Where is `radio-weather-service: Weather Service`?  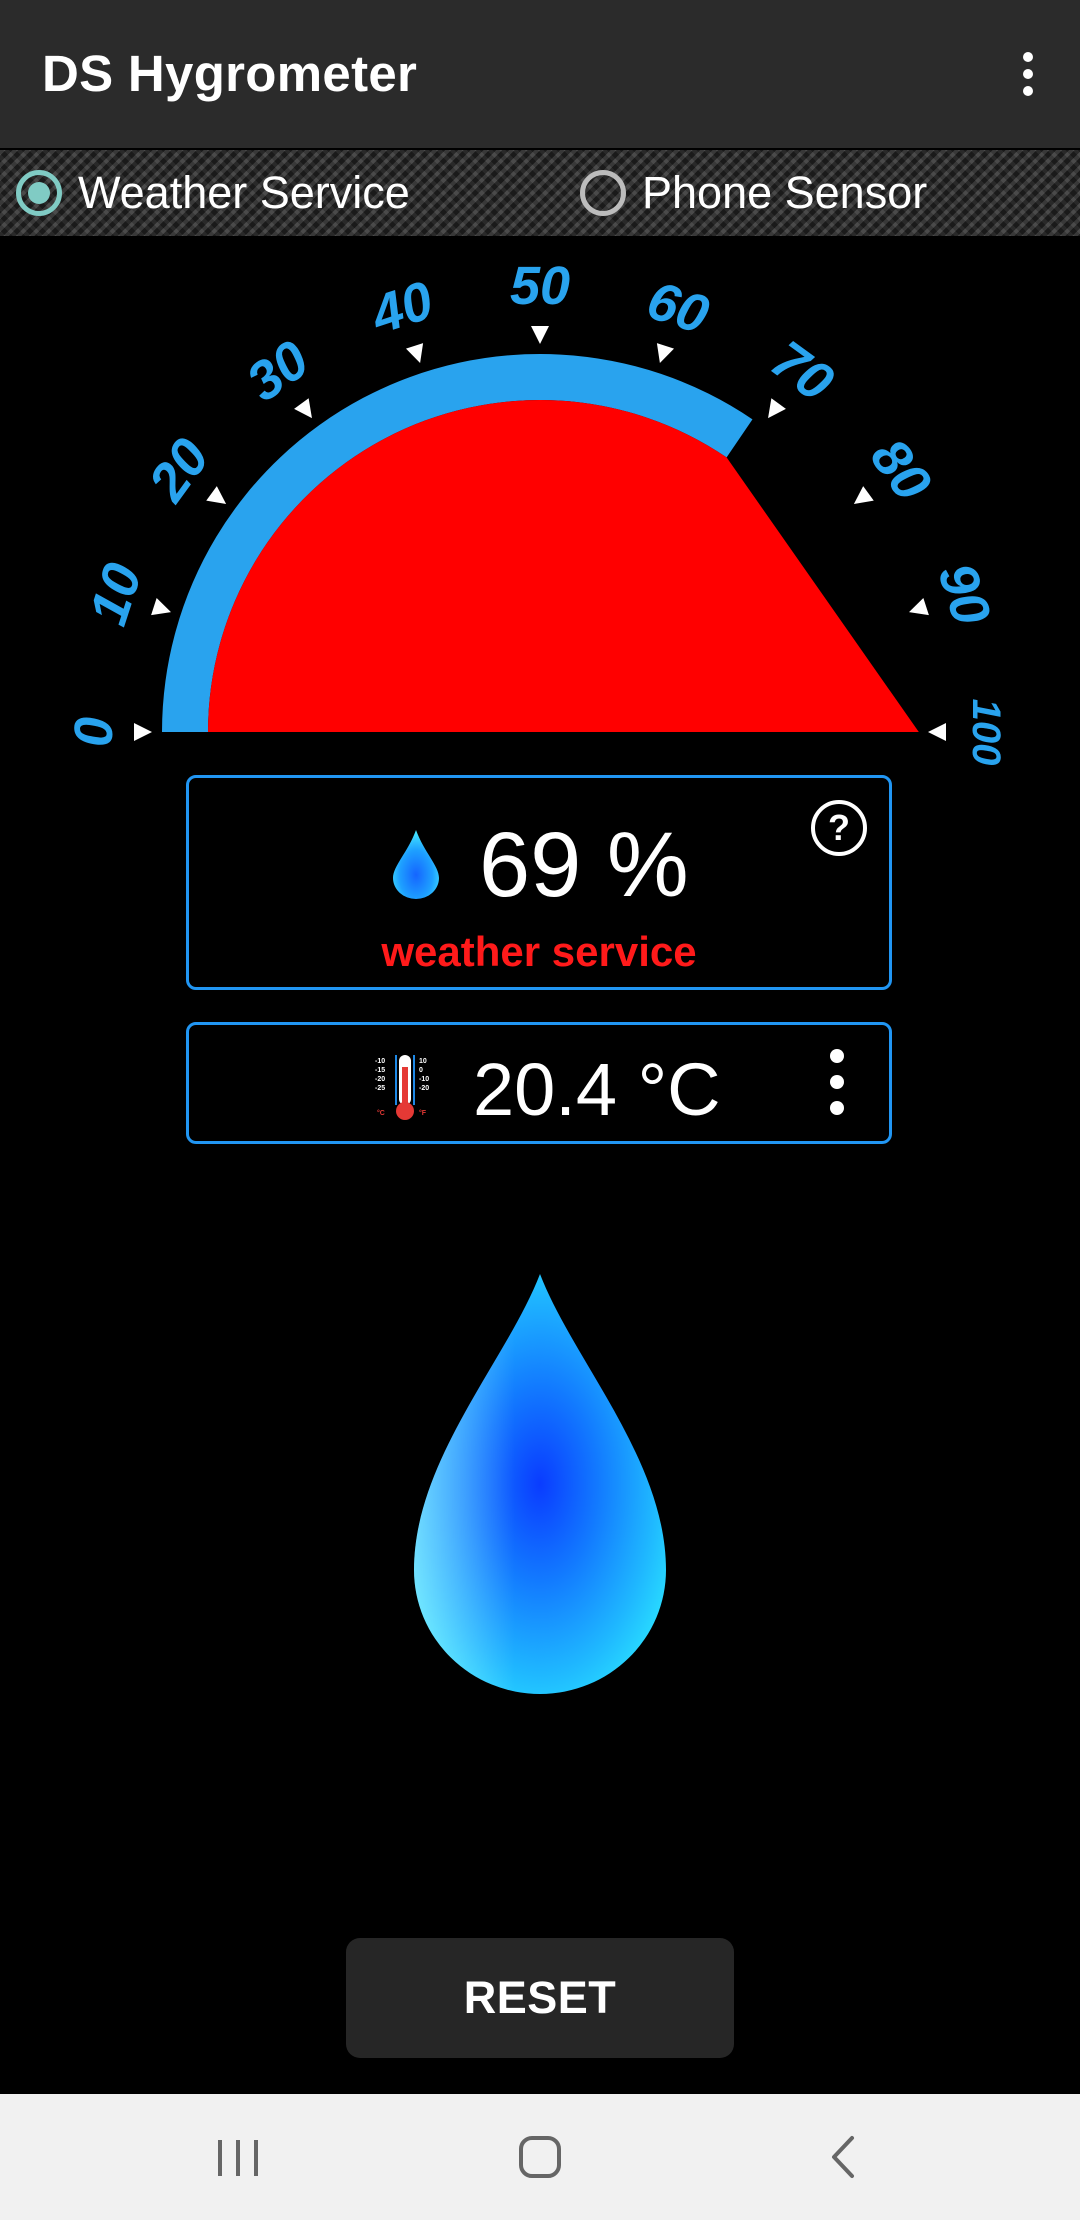 radio-weather-service: Weather Service is located at coordinates (213, 193).